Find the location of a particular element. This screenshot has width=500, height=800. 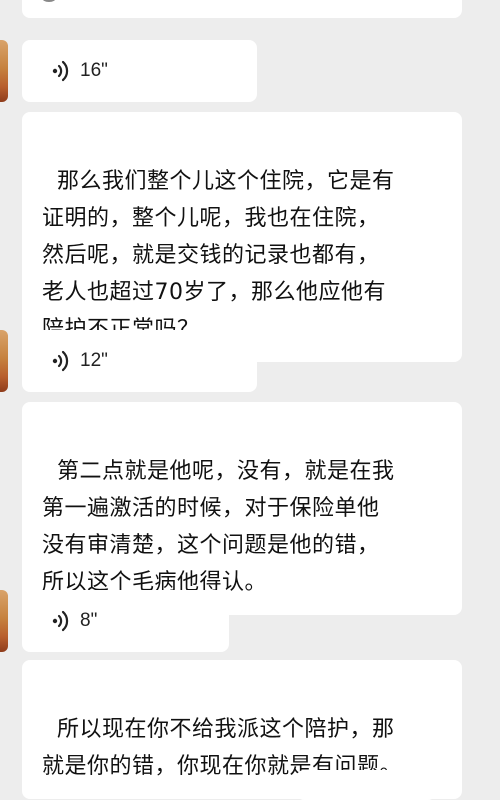

voice-message: 8" is located at coordinates (125, 621).